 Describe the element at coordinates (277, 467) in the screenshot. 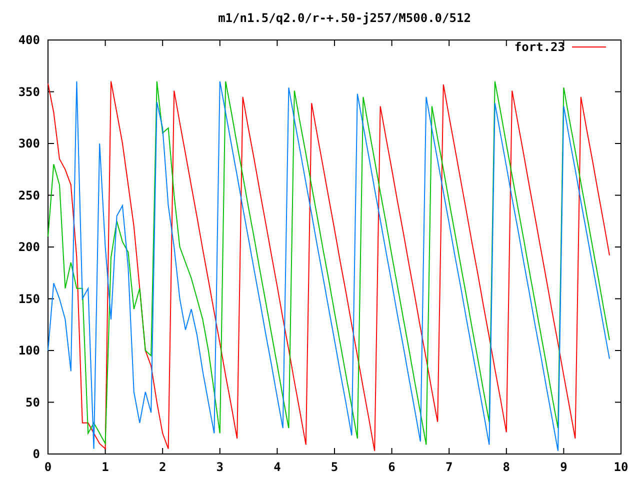

I see `x-tick-label: 4` at that location.